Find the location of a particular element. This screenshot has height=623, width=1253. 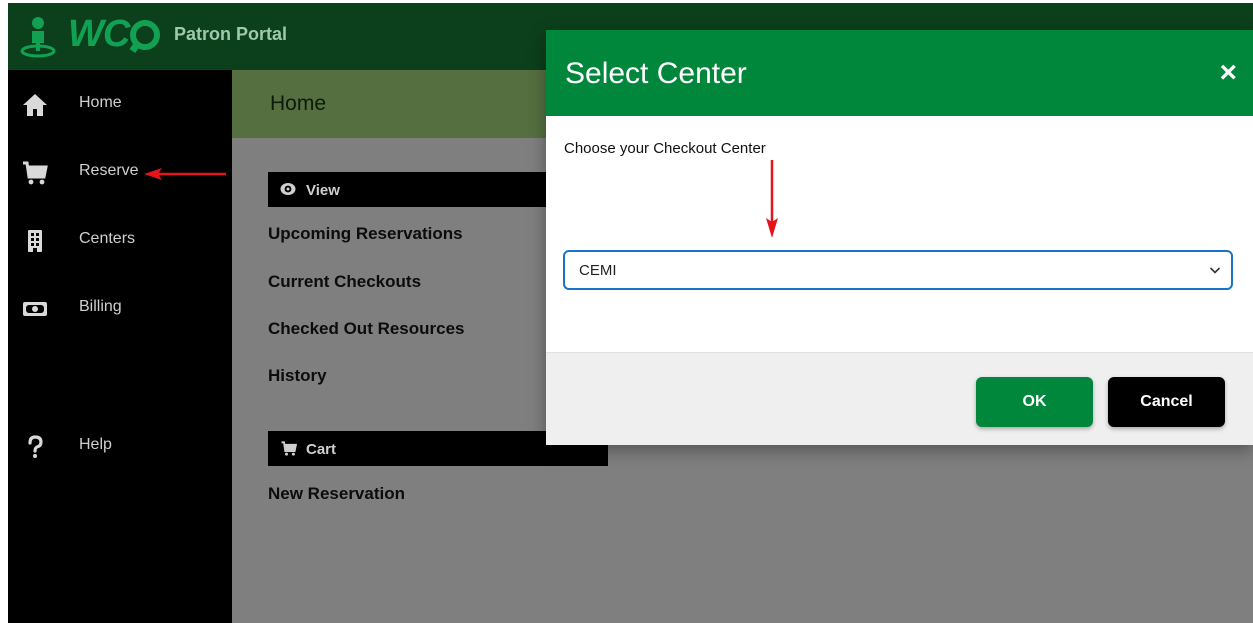

new-reservation-link: New Reservation is located at coordinates (336, 494).